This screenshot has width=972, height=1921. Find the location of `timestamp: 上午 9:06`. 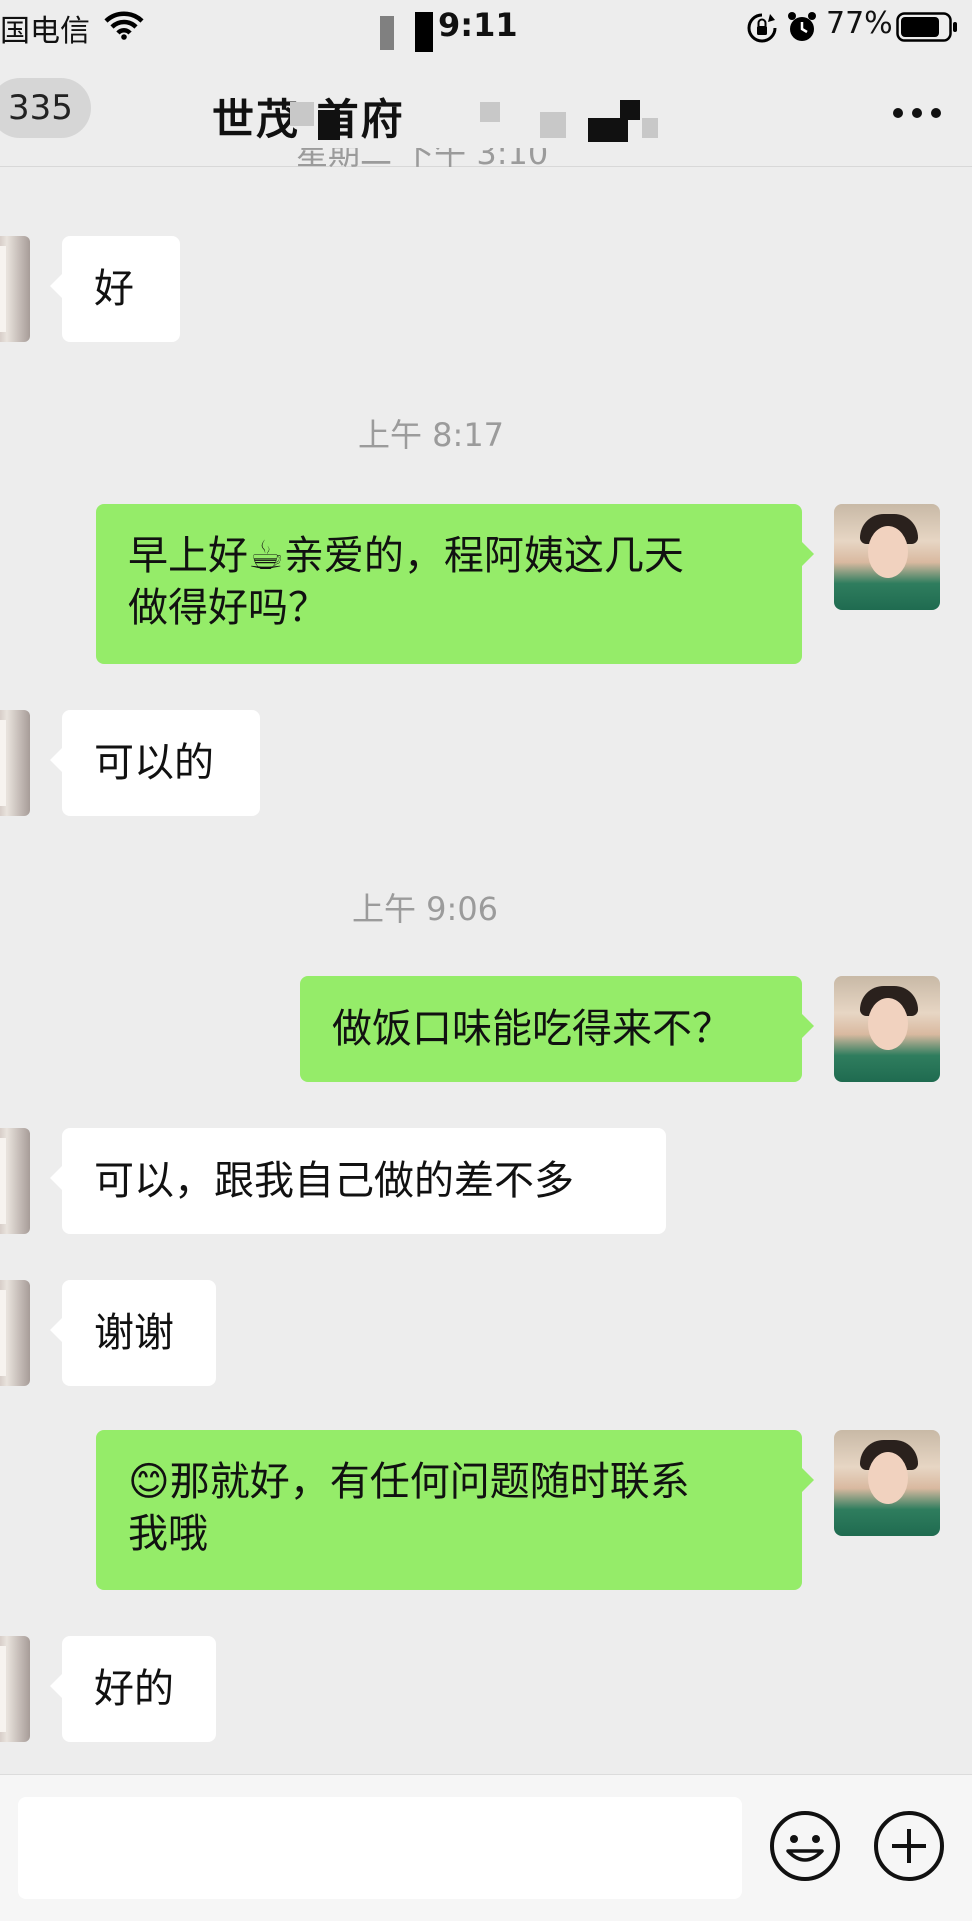

timestamp: 上午 9:06 is located at coordinates (425, 909).